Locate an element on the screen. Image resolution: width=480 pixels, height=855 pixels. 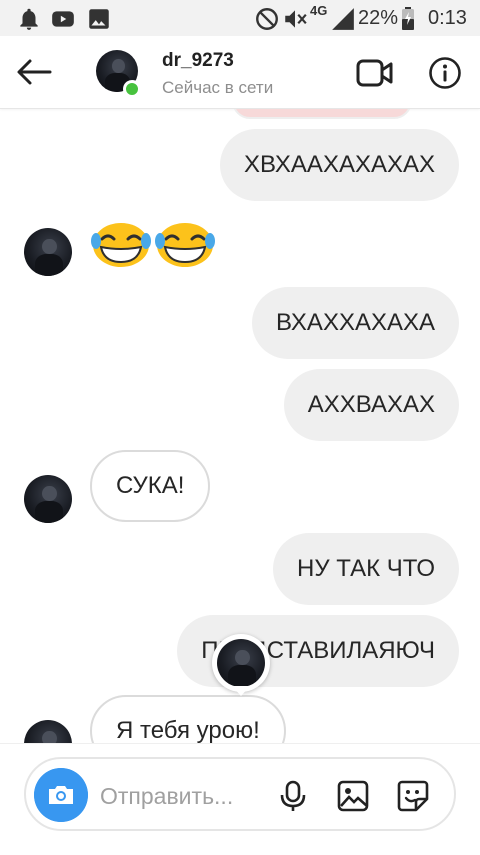
notification-icon is located at coordinates (29, 19).